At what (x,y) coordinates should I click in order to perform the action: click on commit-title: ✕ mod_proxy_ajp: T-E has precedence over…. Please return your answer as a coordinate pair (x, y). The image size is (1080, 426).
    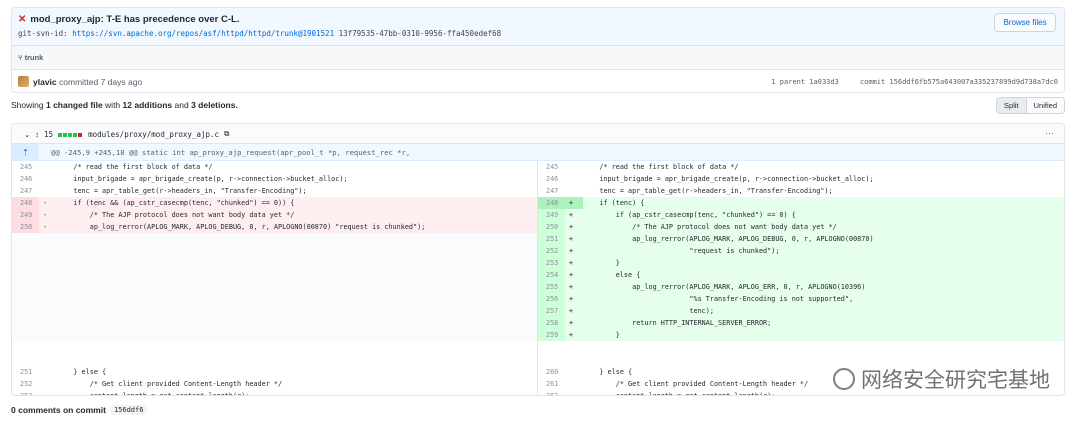
    Looking at the image, I should click on (128, 19).